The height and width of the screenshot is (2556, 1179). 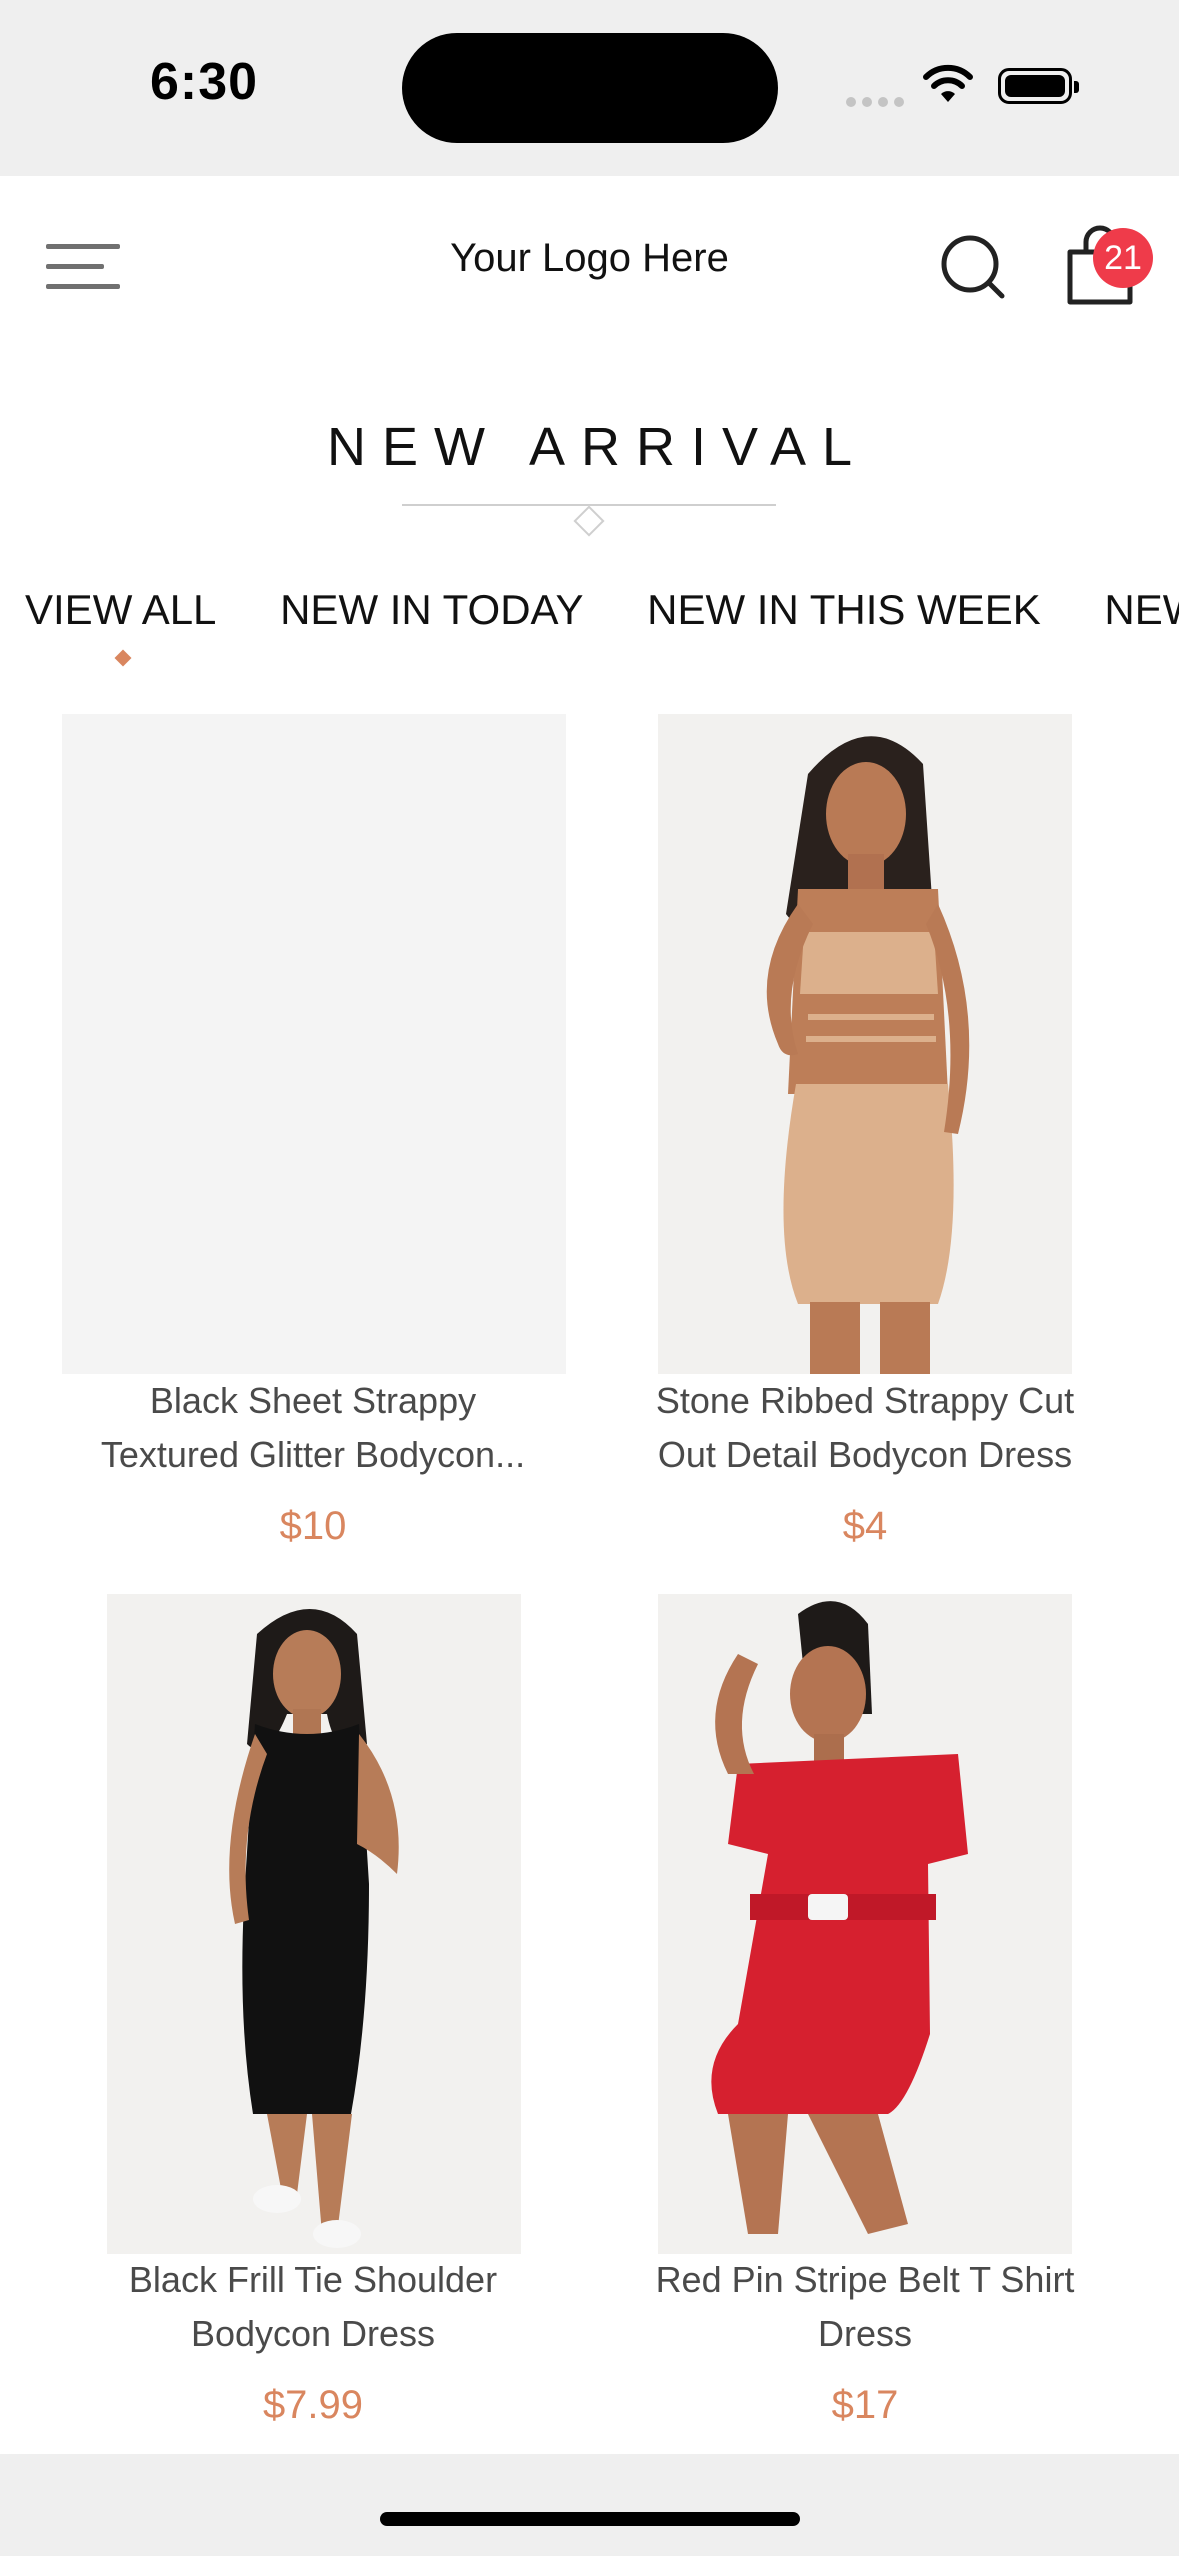 I want to click on wifi-icon, so click(x=948, y=83).